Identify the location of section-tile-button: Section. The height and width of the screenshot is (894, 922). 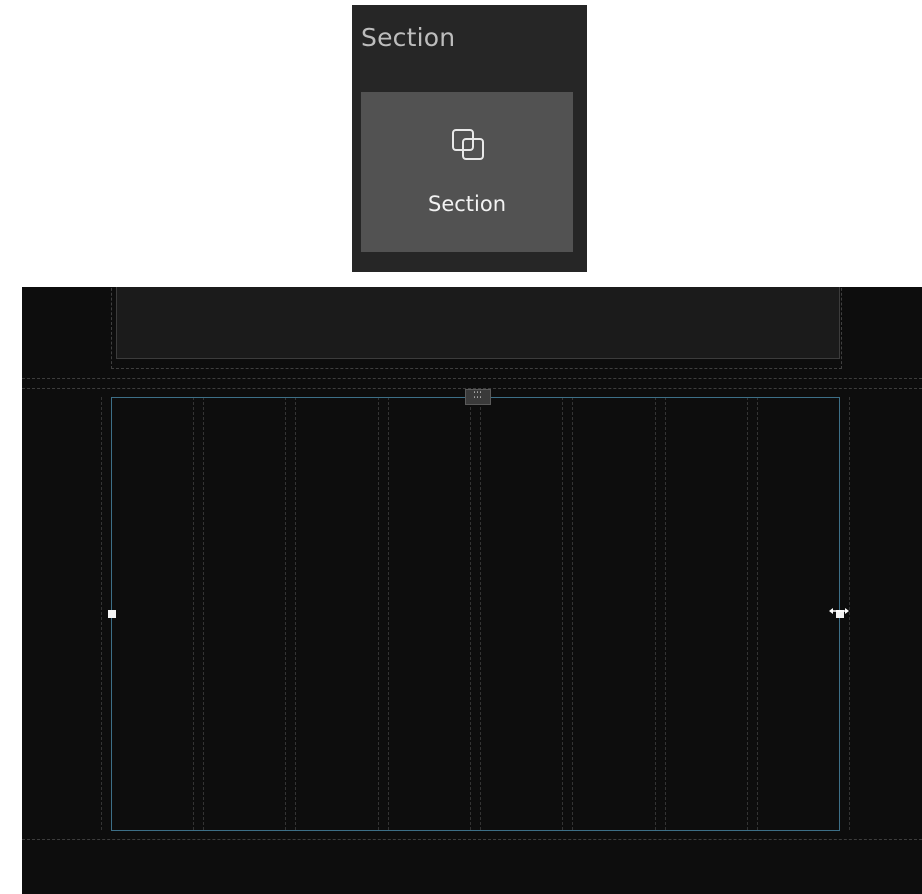
(467, 172).